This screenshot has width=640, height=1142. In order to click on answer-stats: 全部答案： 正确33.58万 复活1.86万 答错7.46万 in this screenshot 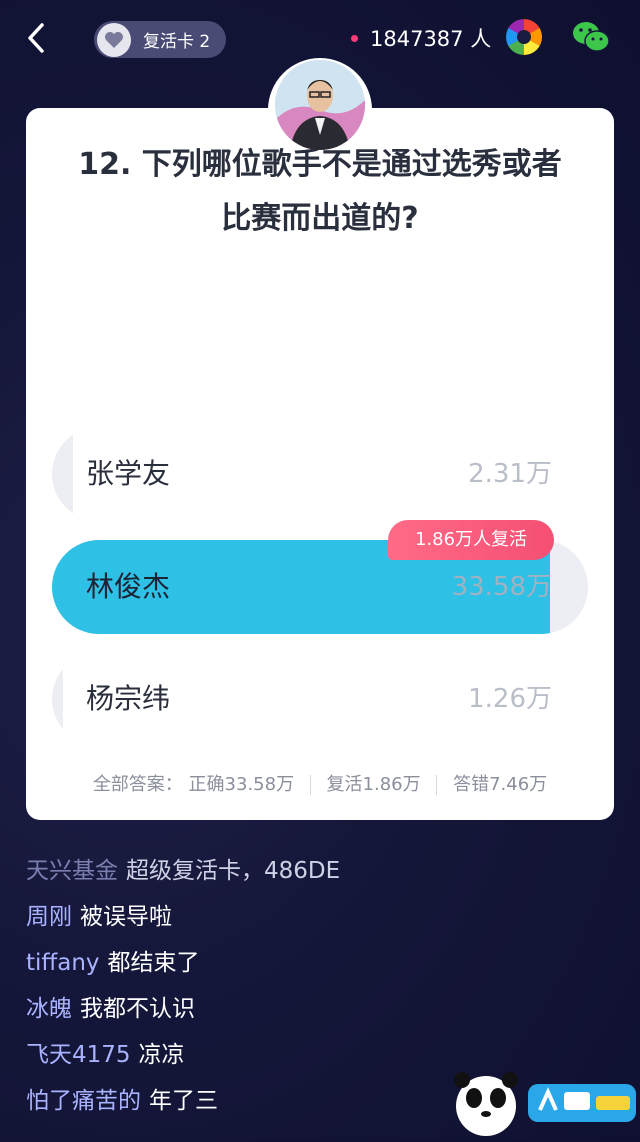, I will do `click(320, 783)`.